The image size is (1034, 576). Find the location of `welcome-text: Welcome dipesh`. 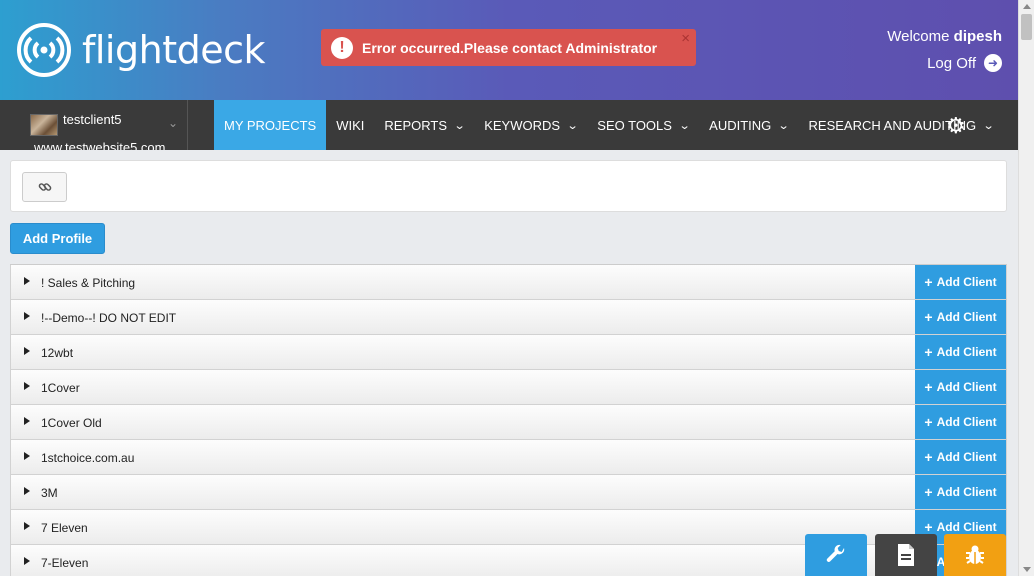

welcome-text: Welcome dipesh is located at coordinates (944, 36).